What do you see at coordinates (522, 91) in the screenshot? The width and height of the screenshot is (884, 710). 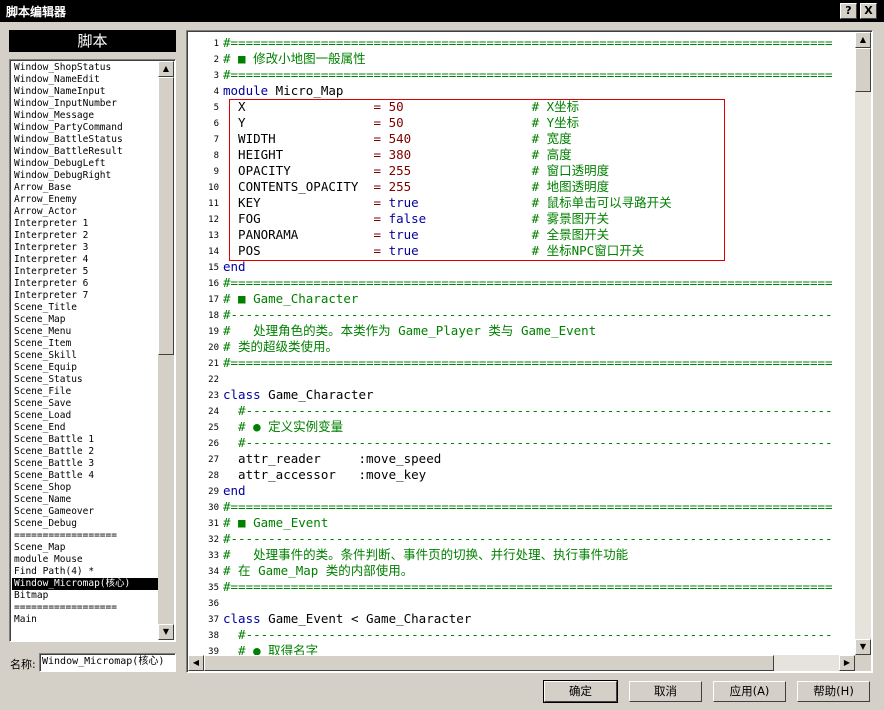 I see `code-line: 4 module Micro_Map` at bounding box center [522, 91].